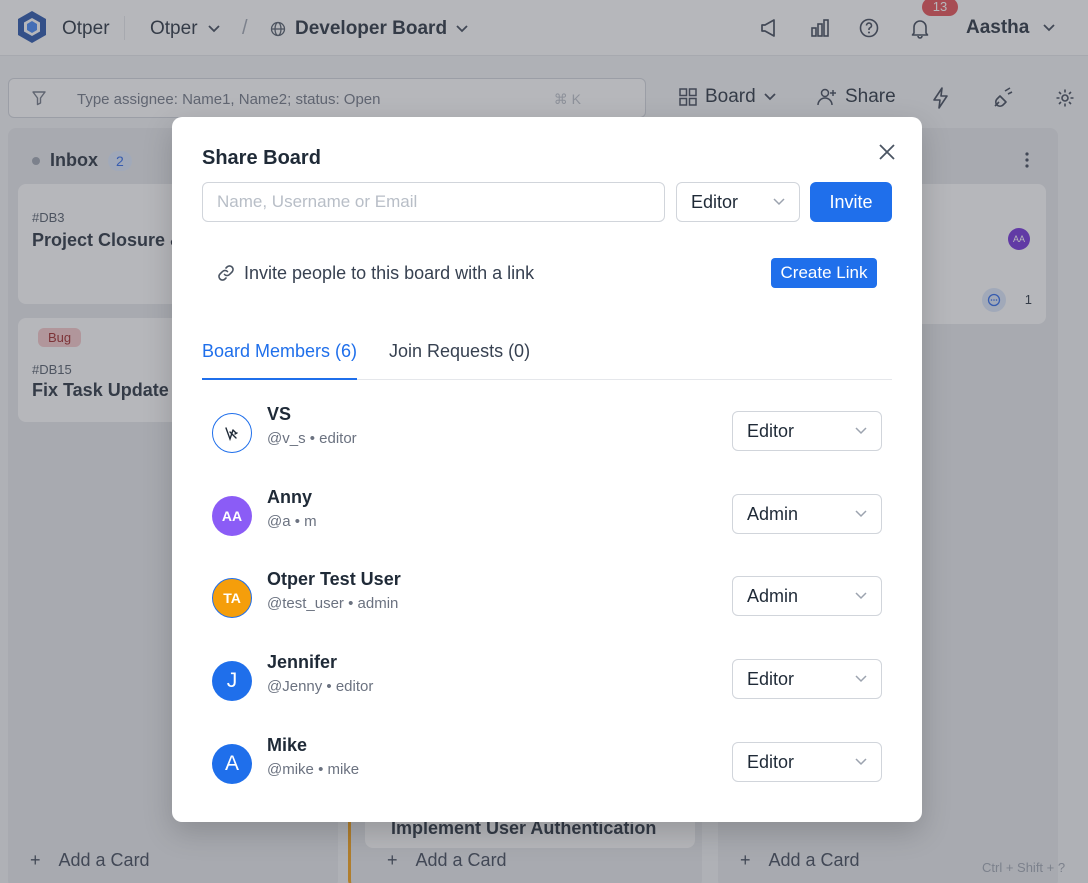  I want to click on invite-search-input, so click(433, 202).